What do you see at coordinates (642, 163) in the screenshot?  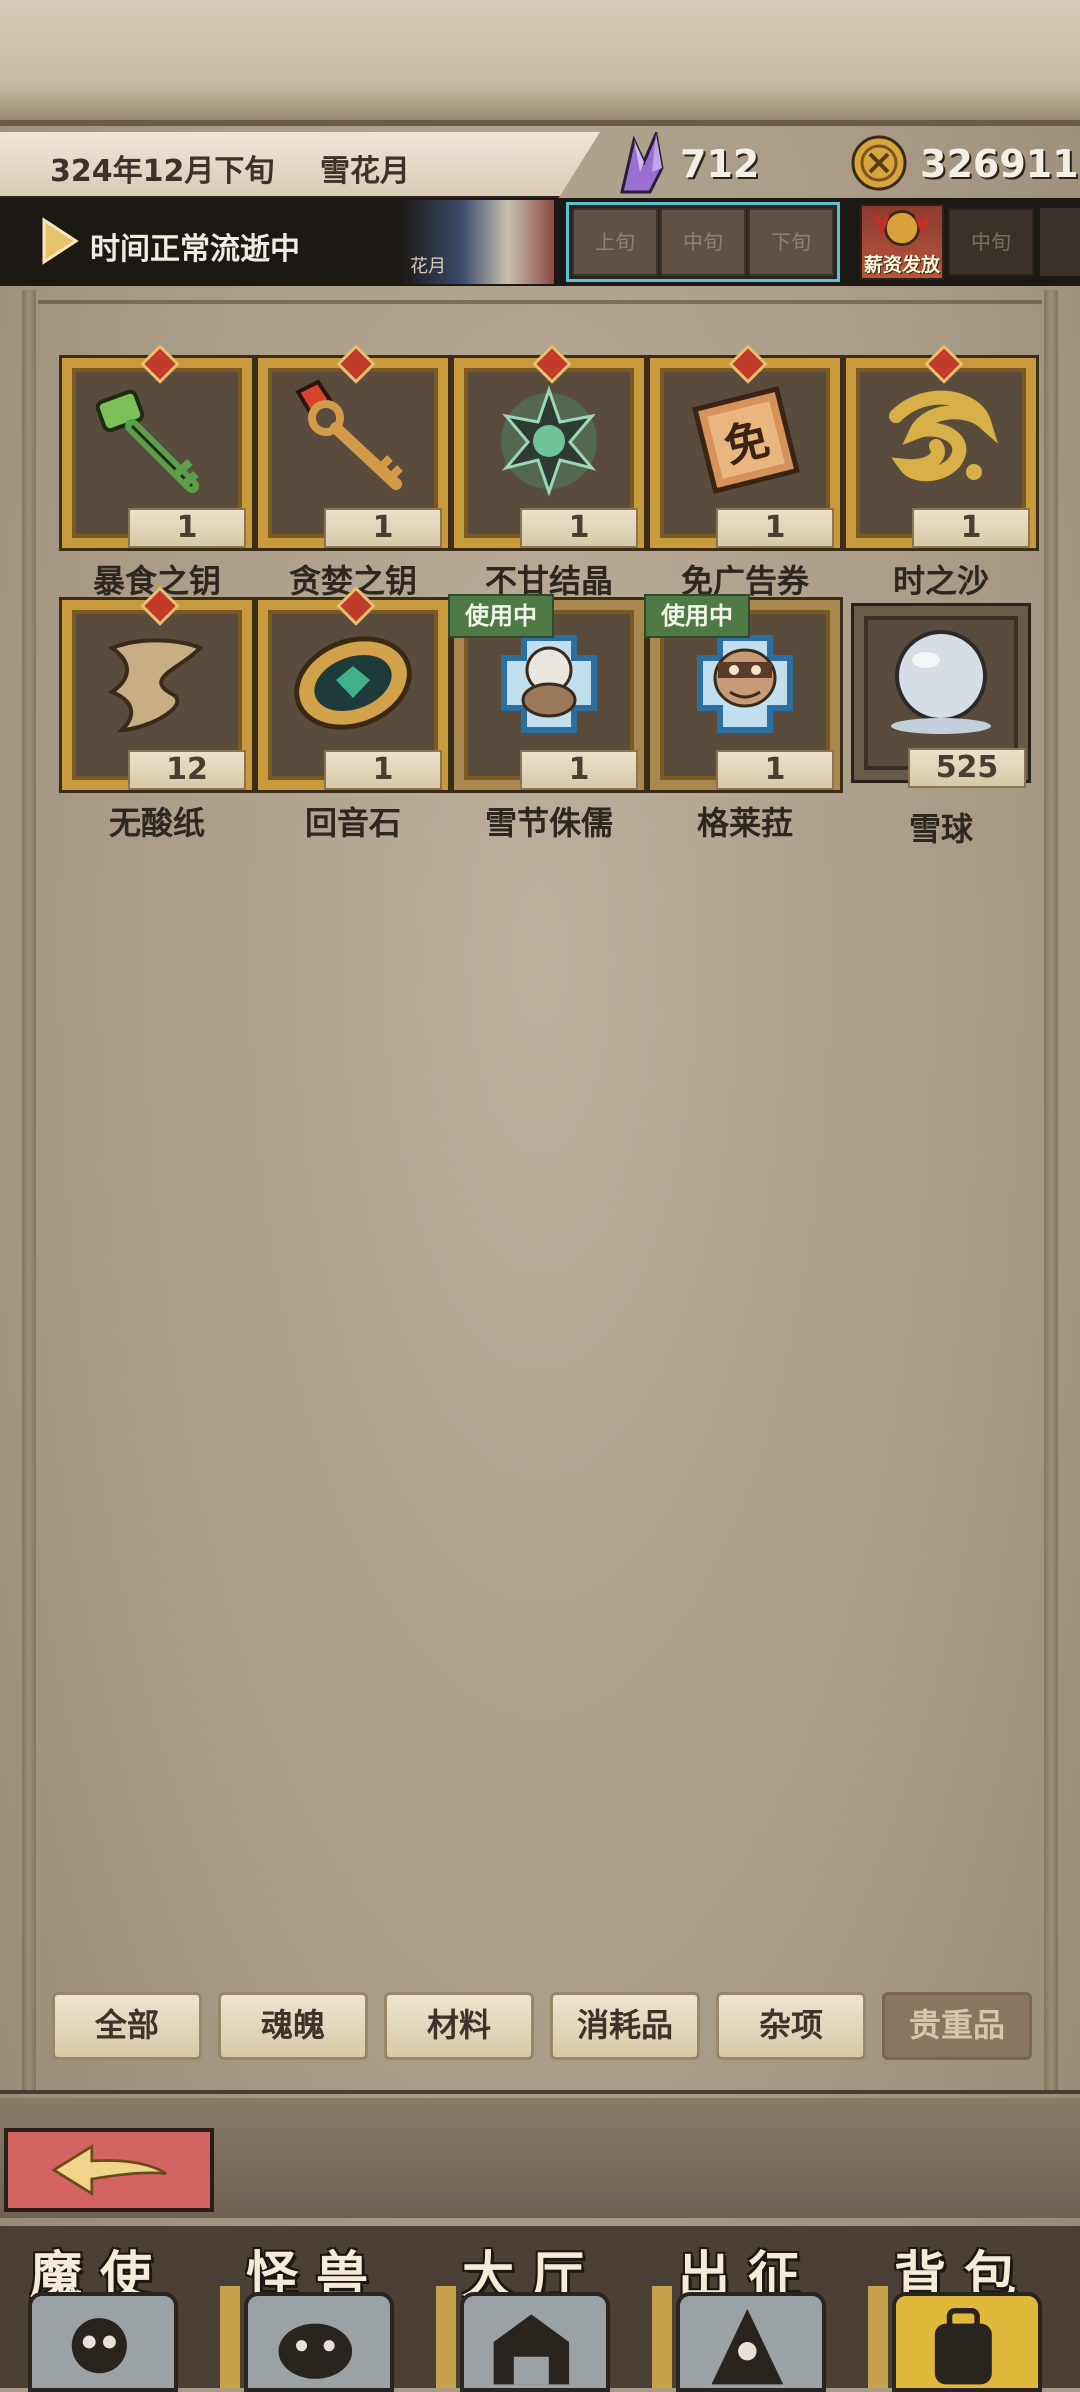 I see `crystal-icon` at bounding box center [642, 163].